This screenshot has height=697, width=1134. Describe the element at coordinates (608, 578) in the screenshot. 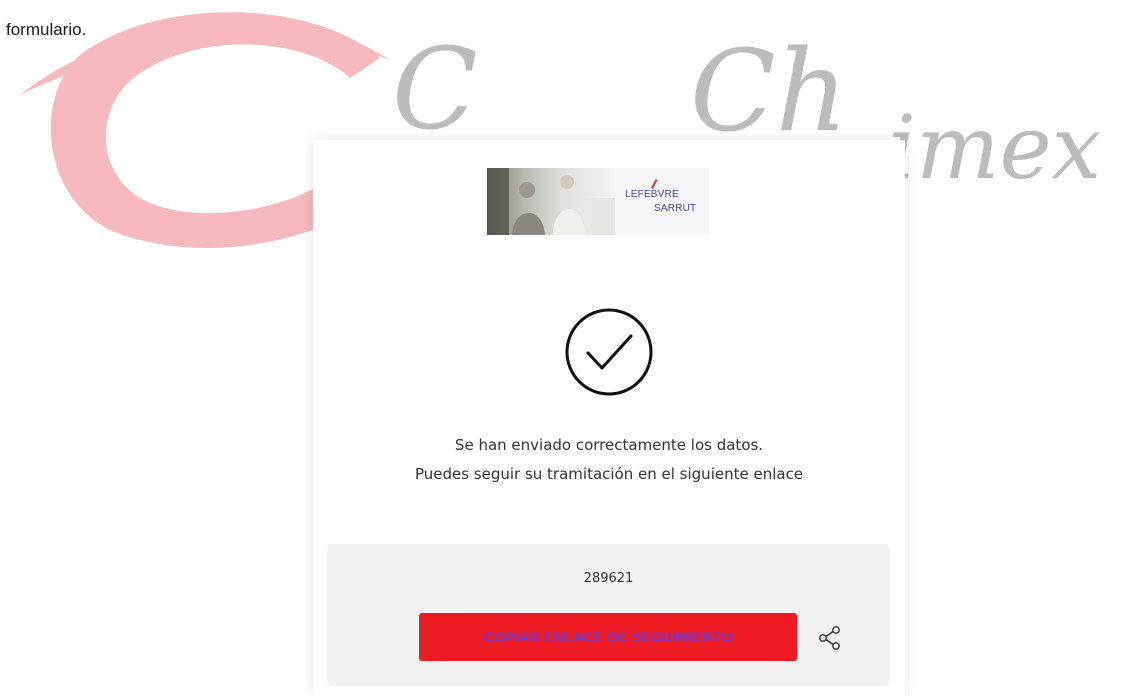

I see `tracking-code: 289621` at that location.